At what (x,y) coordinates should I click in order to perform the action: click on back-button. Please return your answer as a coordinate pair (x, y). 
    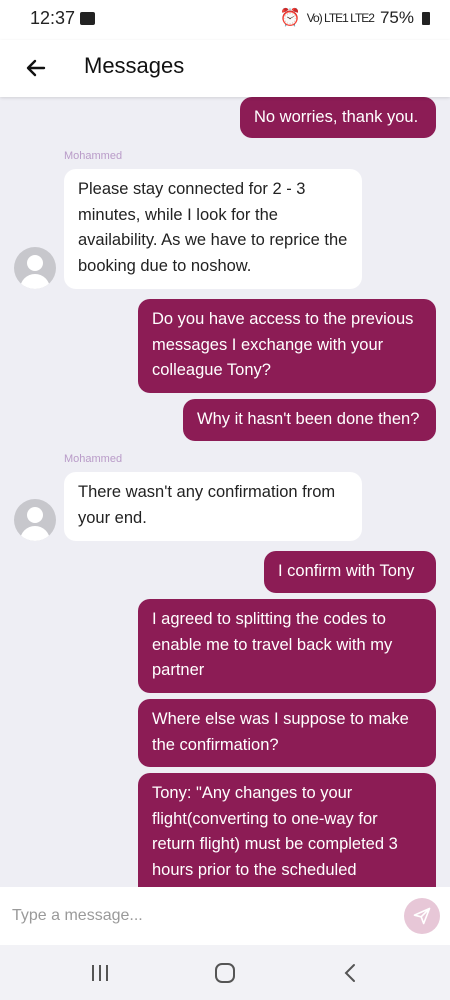
    Looking at the image, I should click on (36, 68).